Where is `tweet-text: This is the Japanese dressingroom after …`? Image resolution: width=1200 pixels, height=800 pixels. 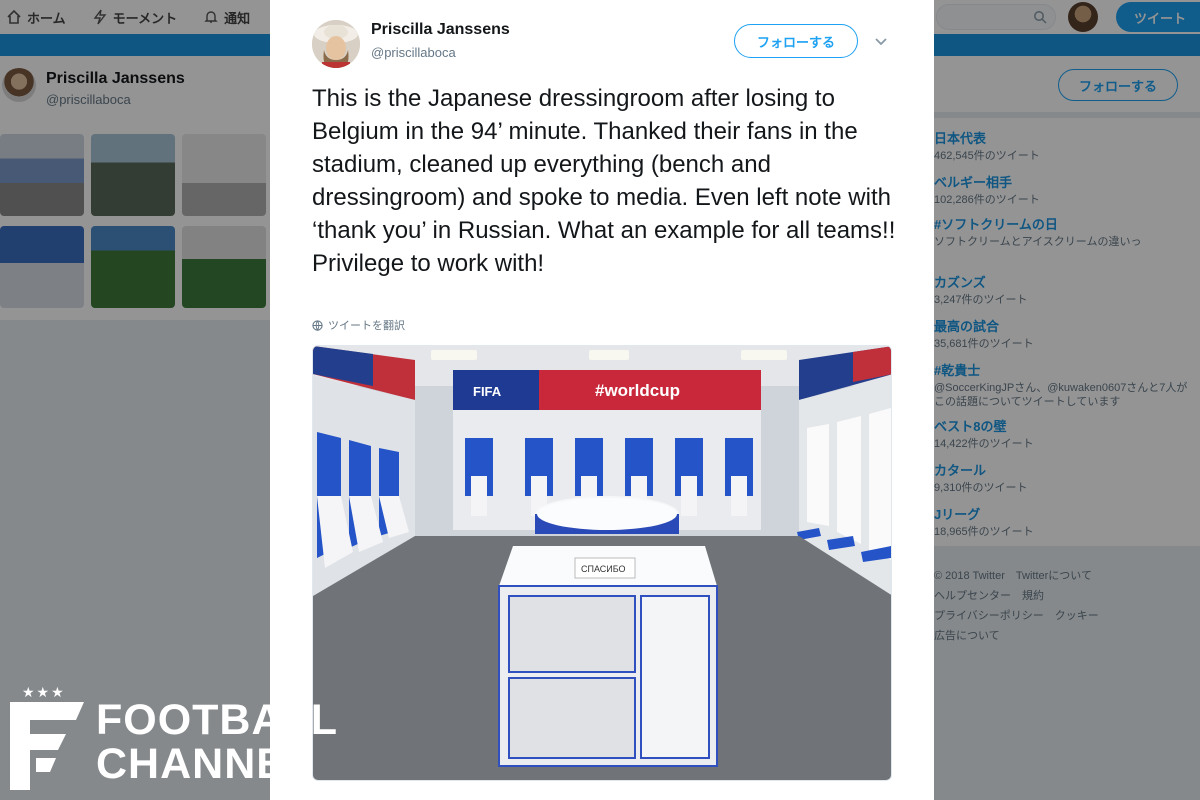
tweet-text: This is the Japanese dressingroom after … is located at coordinates (604, 181).